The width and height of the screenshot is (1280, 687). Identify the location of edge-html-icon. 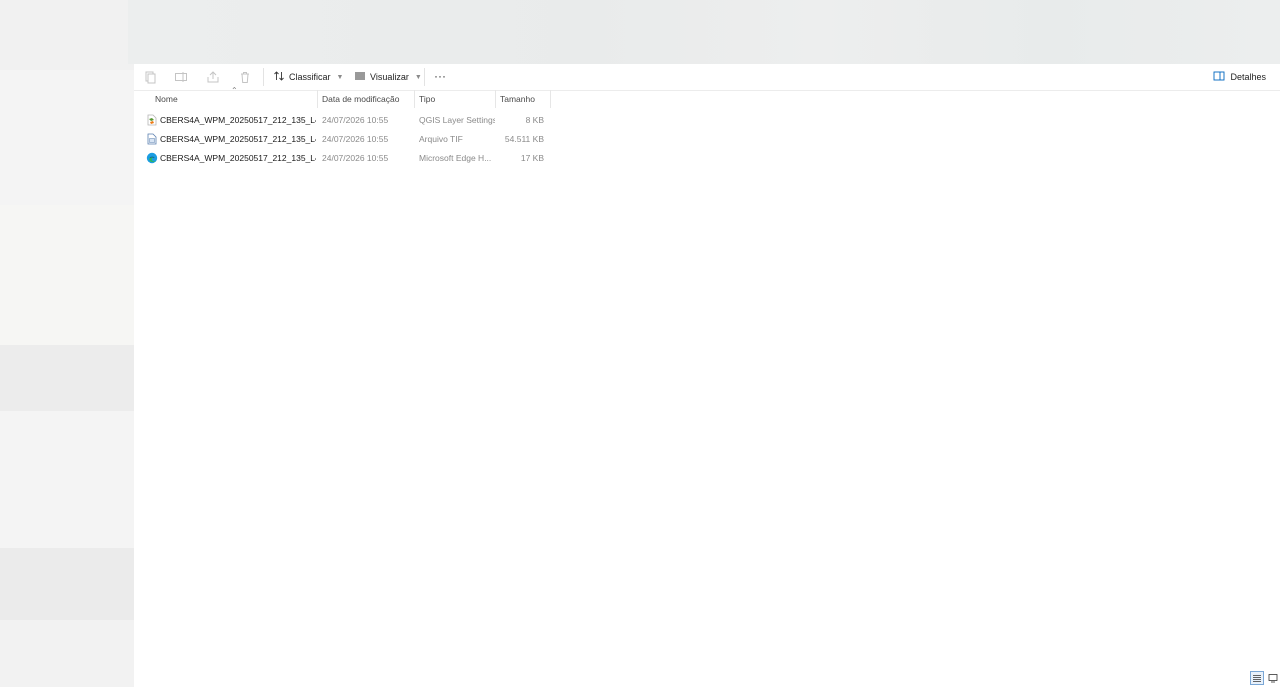
(152, 158).